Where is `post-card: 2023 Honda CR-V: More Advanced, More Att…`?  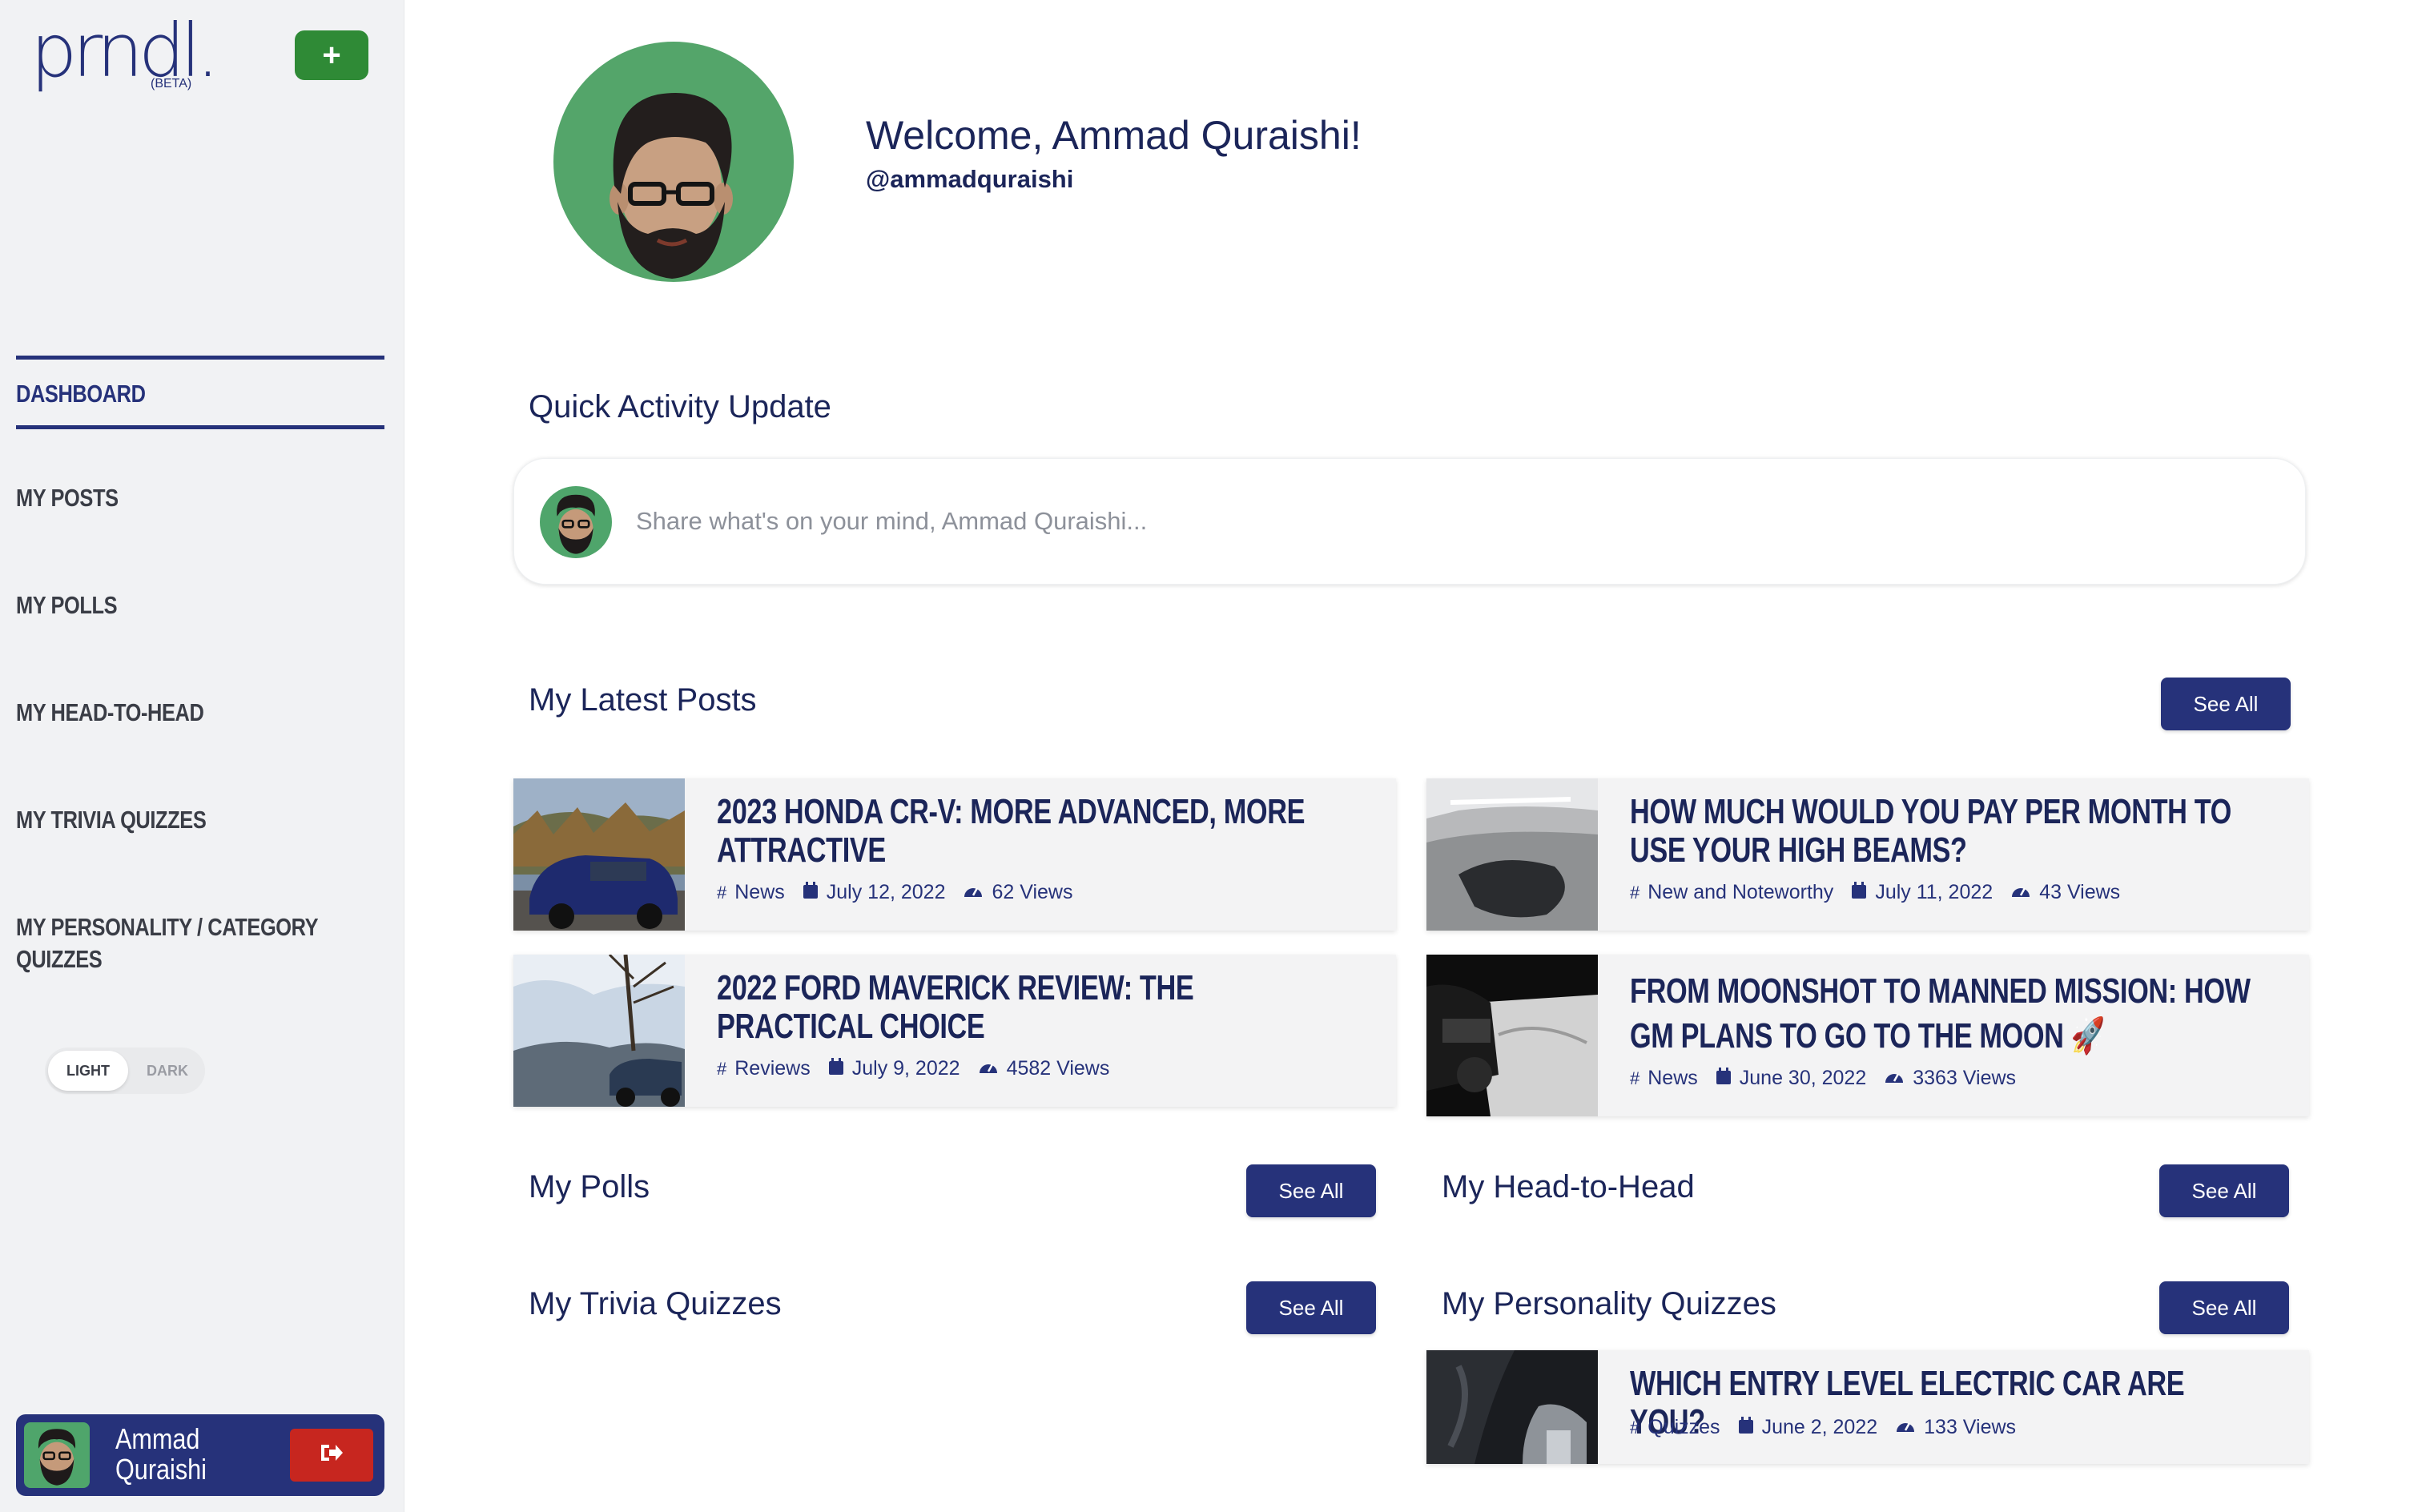 post-card: 2023 Honda CR-V: More Advanced, More Att… is located at coordinates (954, 854).